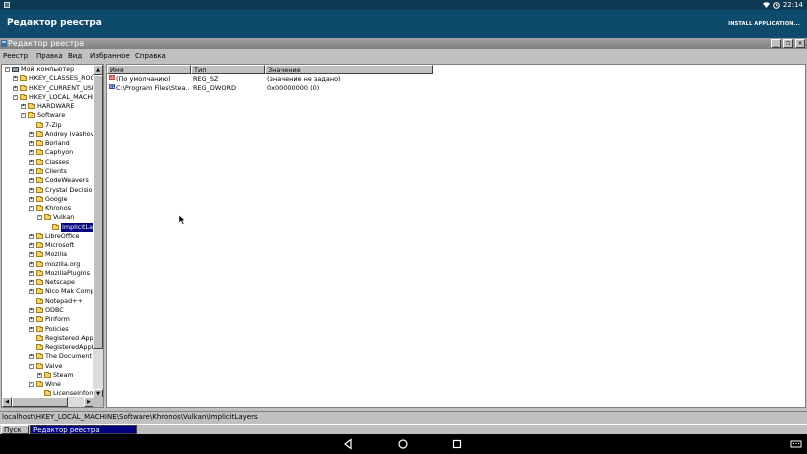 Image resolution: width=807 pixels, height=454 pixels. Describe the element at coordinates (48, 152) in the screenshot. I see `tree-item: + Caphyon` at that location.